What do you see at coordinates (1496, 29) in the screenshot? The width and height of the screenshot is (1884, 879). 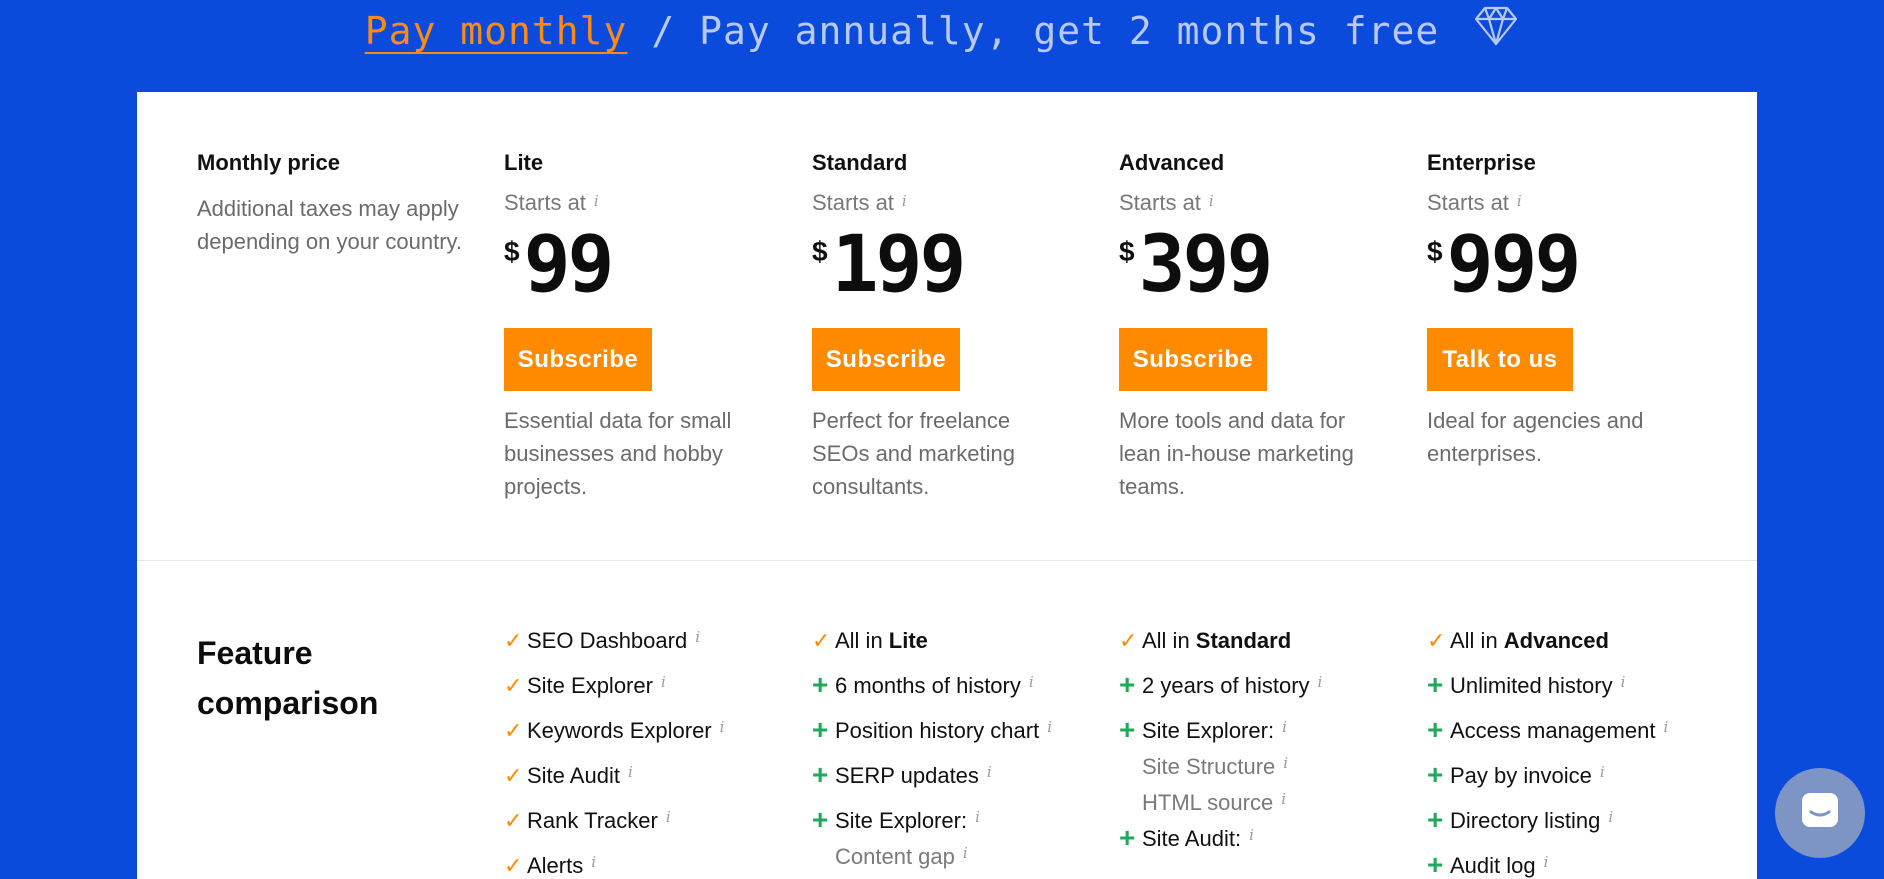 I see `diamond-icon` at bounding box center [1496, 29].